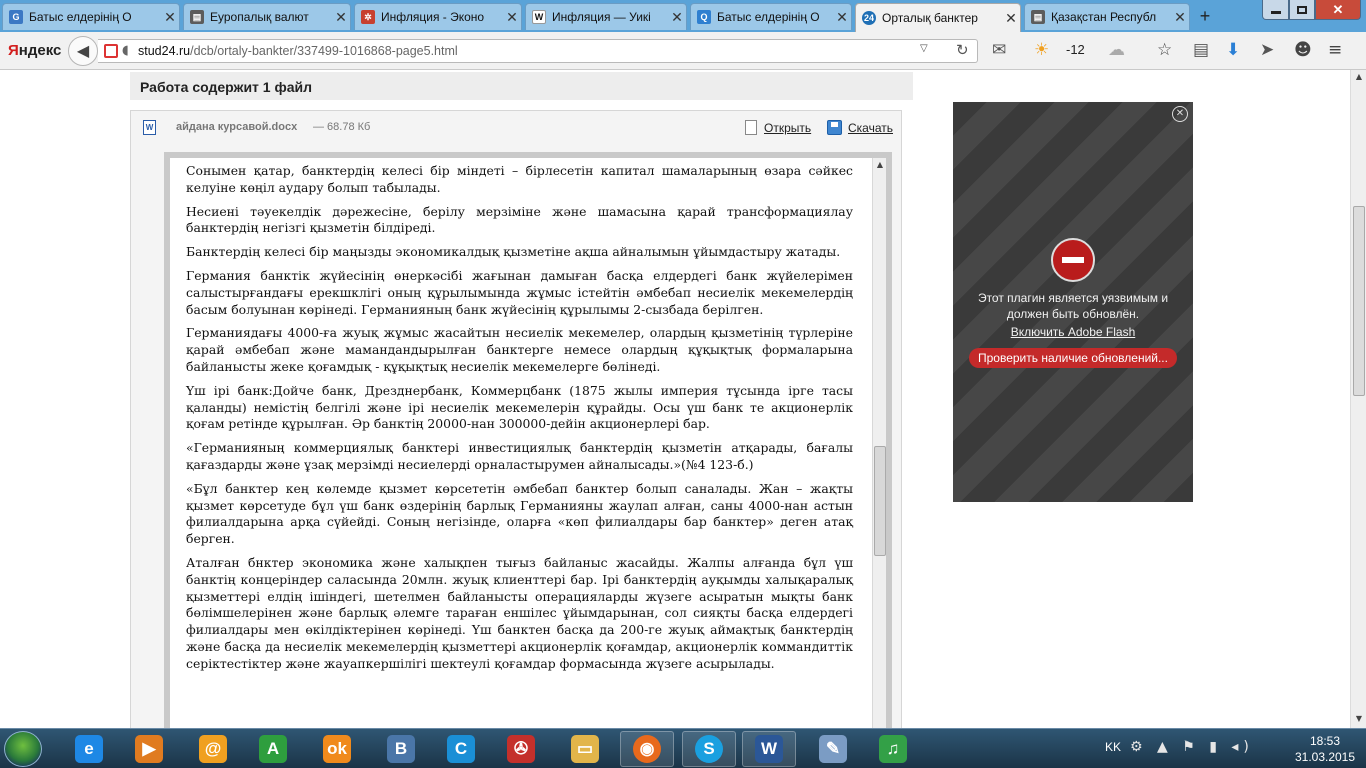 The height and width of the screenshot is (768, 1366). I want to click on scroll-down-arrow-icon: ▼, so click(1358, 720).